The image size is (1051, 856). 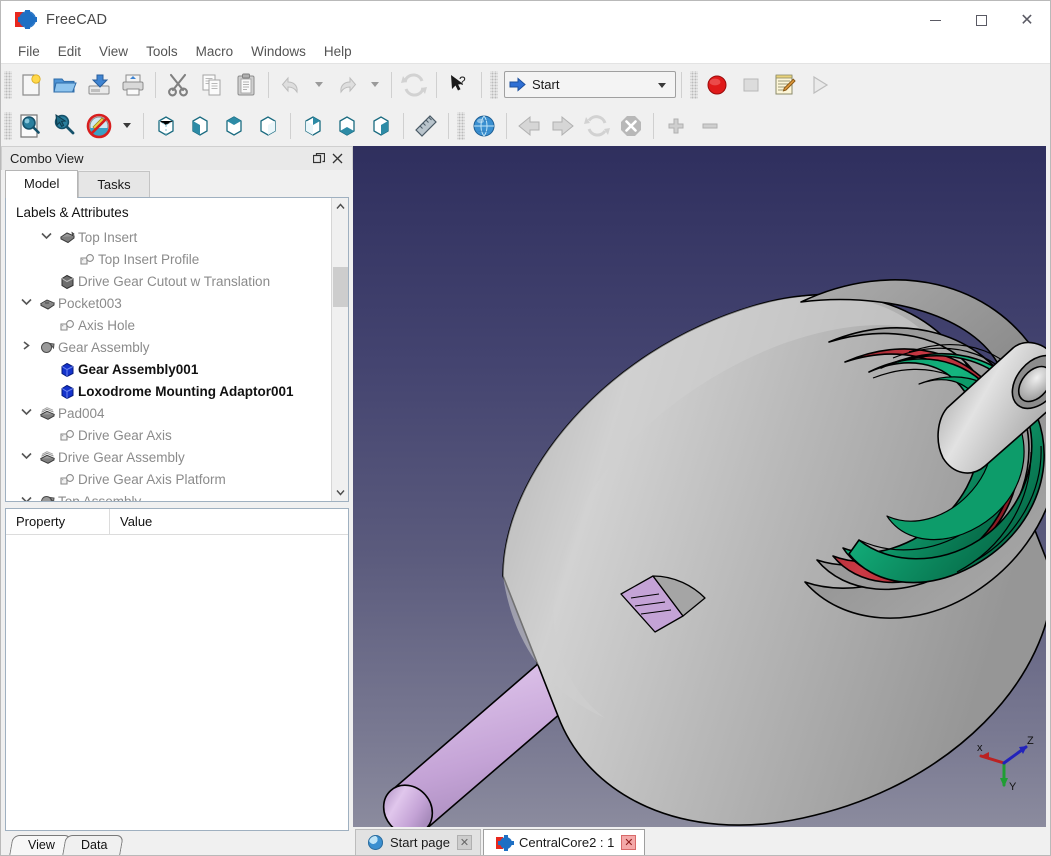 I want to click on scroll-up-button, so click(x=340, y=206).